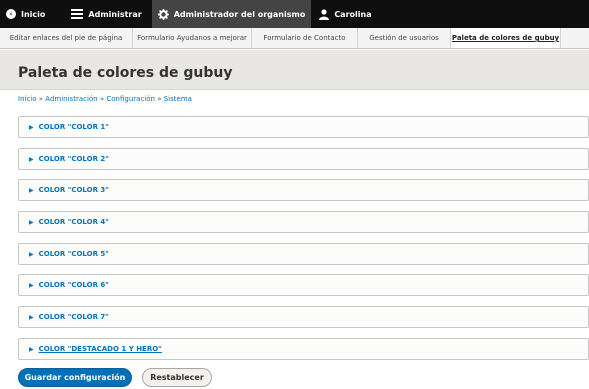  Describe the element at coordinates (303, 127) in the screenshot. I see `details-color-1: ▶ COLOR "COLOR 1"` at that location.